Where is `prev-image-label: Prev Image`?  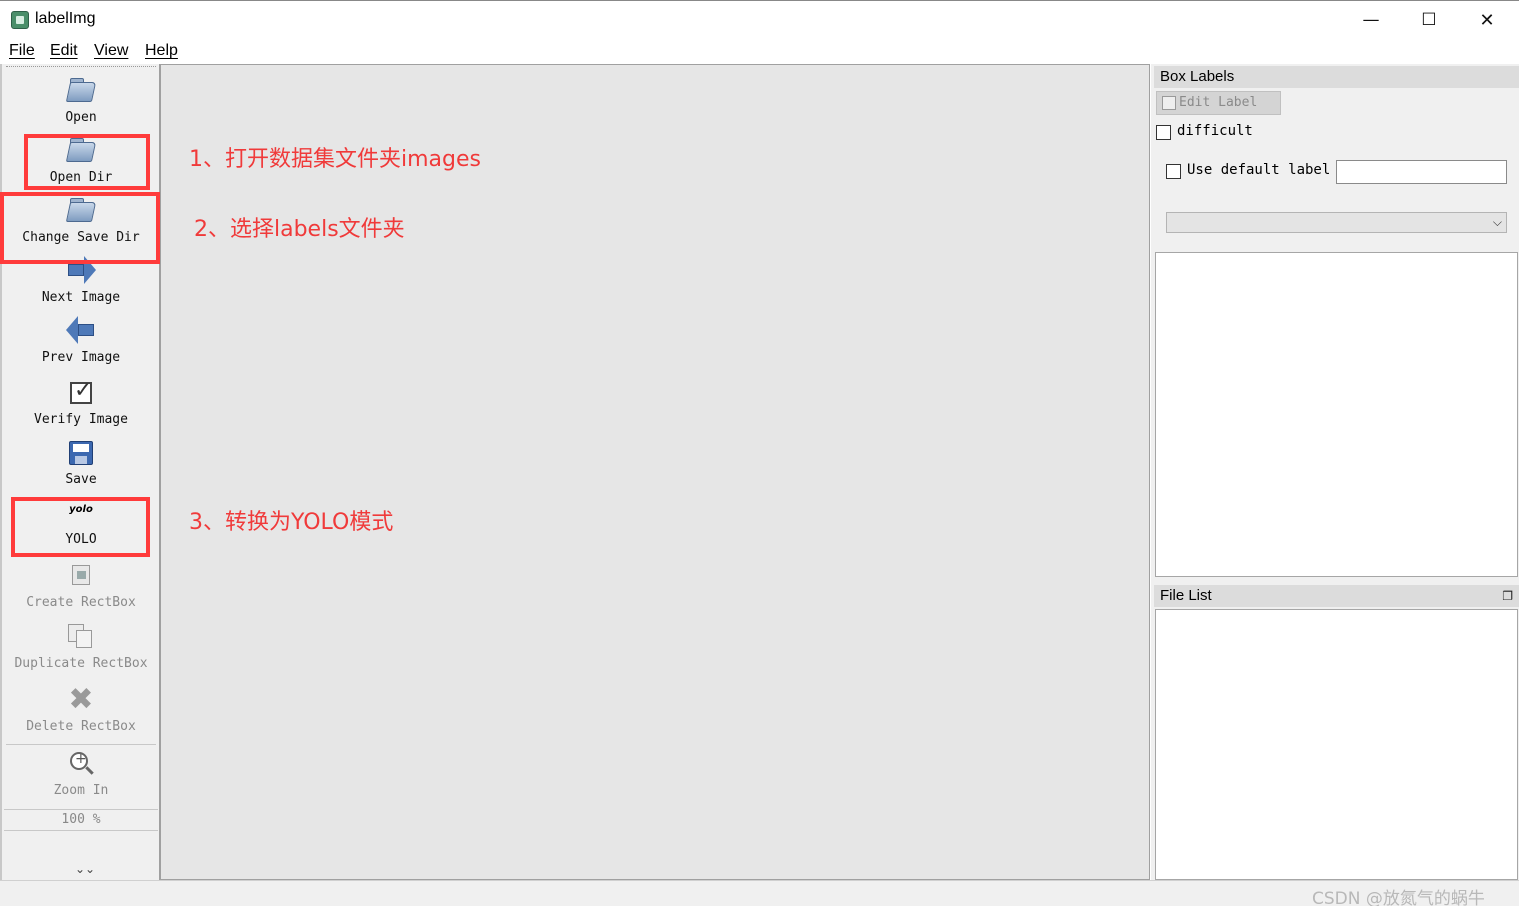
prev-image-label: Prev Image is located at coordinates (81, 357).